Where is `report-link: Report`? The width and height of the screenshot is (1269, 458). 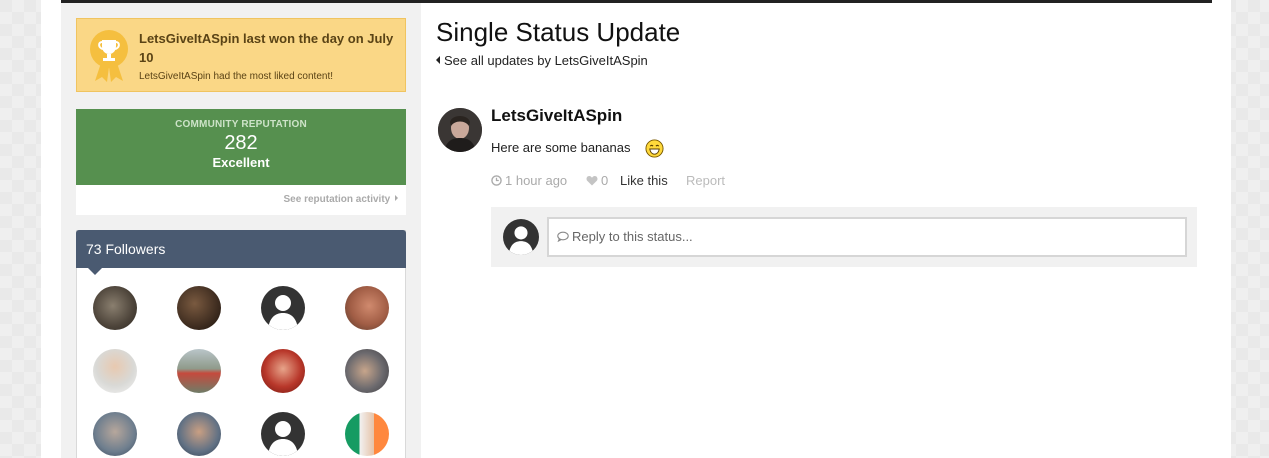
report-link: Report is located at coordinates (705, 180).